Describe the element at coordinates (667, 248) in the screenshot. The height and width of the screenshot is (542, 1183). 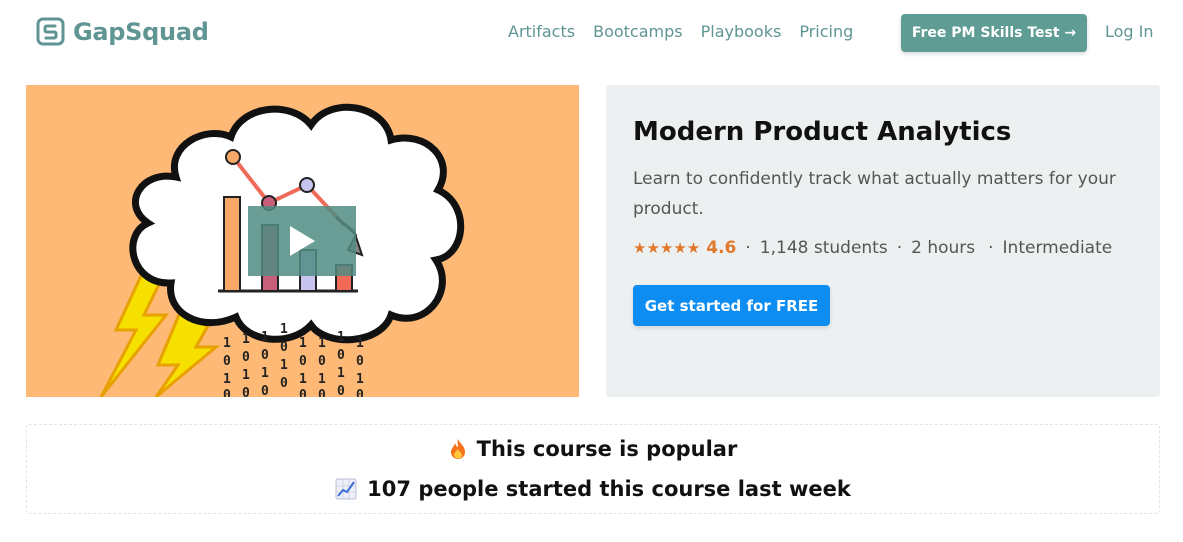
I see `rating-stars-icon: ★★★★★` at that location.